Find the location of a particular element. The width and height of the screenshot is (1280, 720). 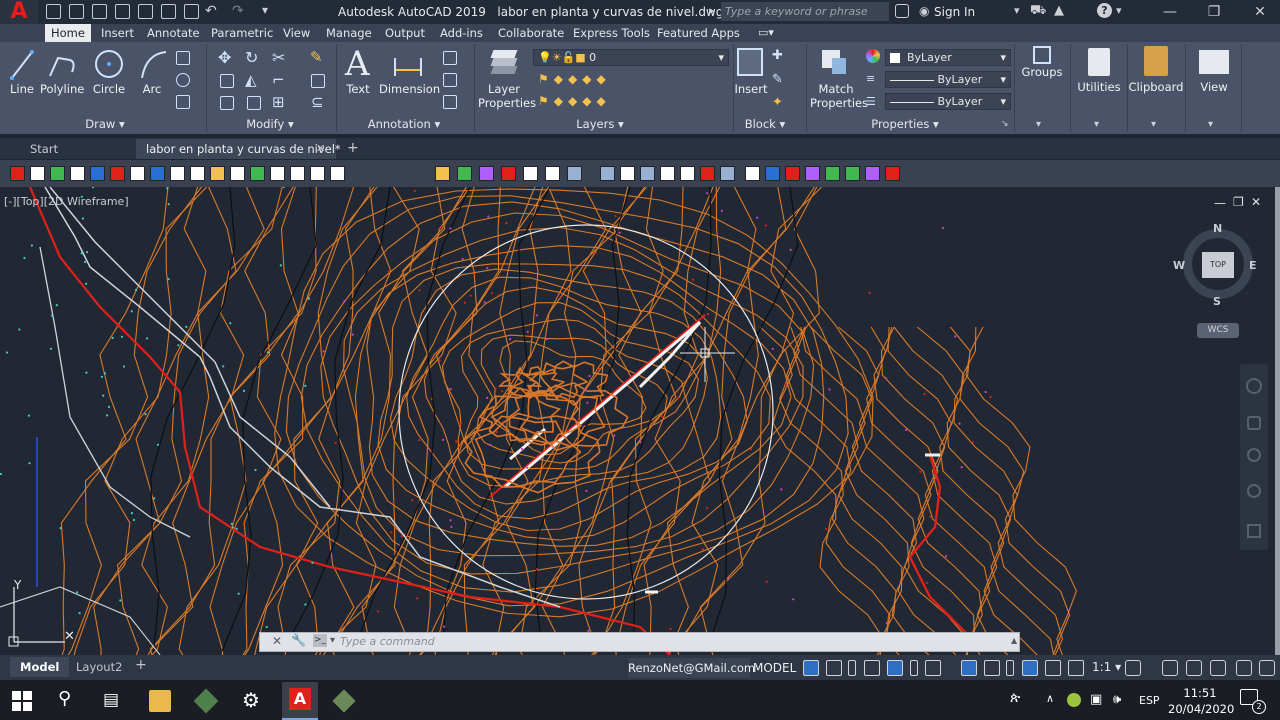

command-close-icon: ✕ is located at coordinates (277, 641).